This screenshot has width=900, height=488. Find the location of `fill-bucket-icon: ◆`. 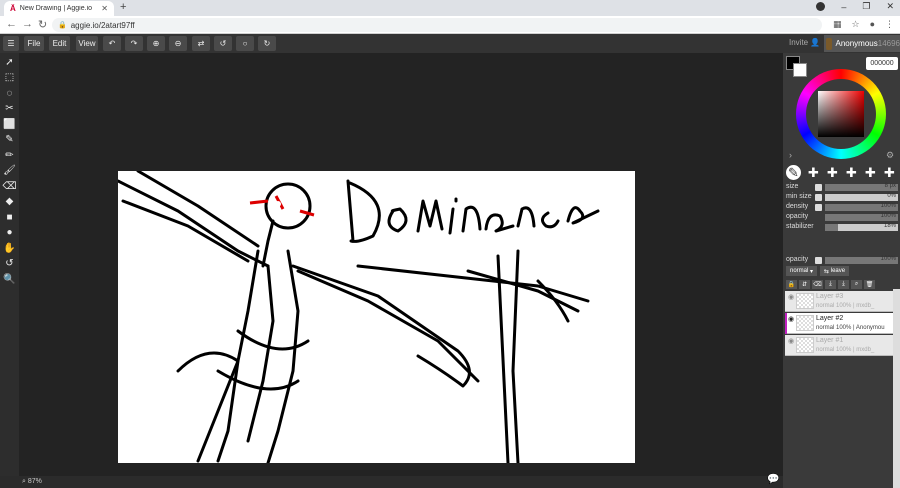

fill-bucket-icon: ◆ is located at coordinates (9, 201).